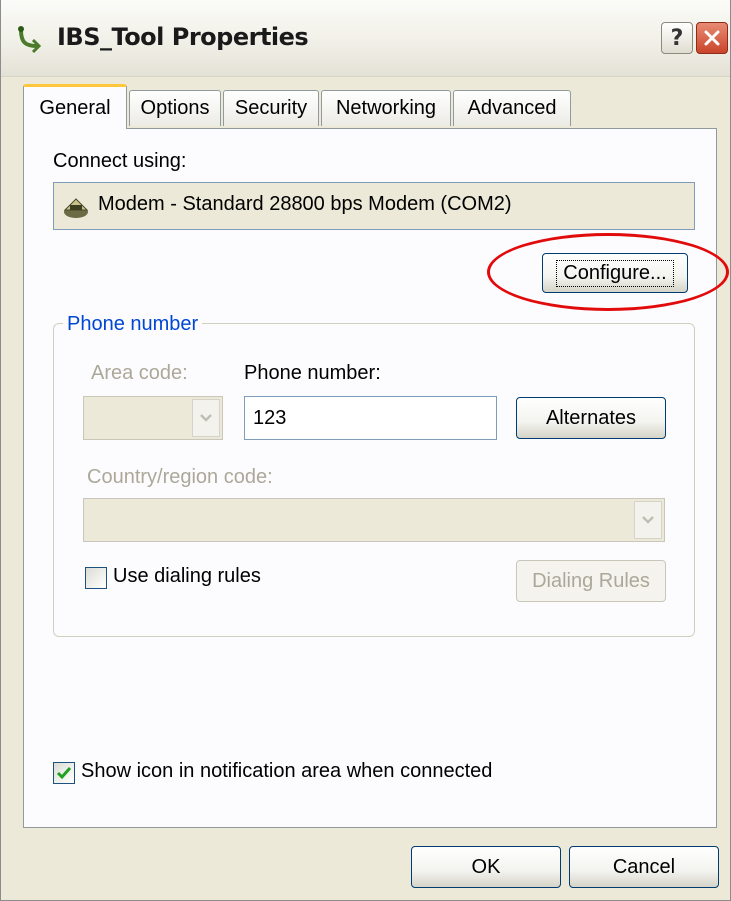 The height and width of the screenshot is (901, 731). What do you see at coordinates (180, 477) in the screenshot?
I see `country-region-label: Country/region code:` at bounding box center [180, 477].